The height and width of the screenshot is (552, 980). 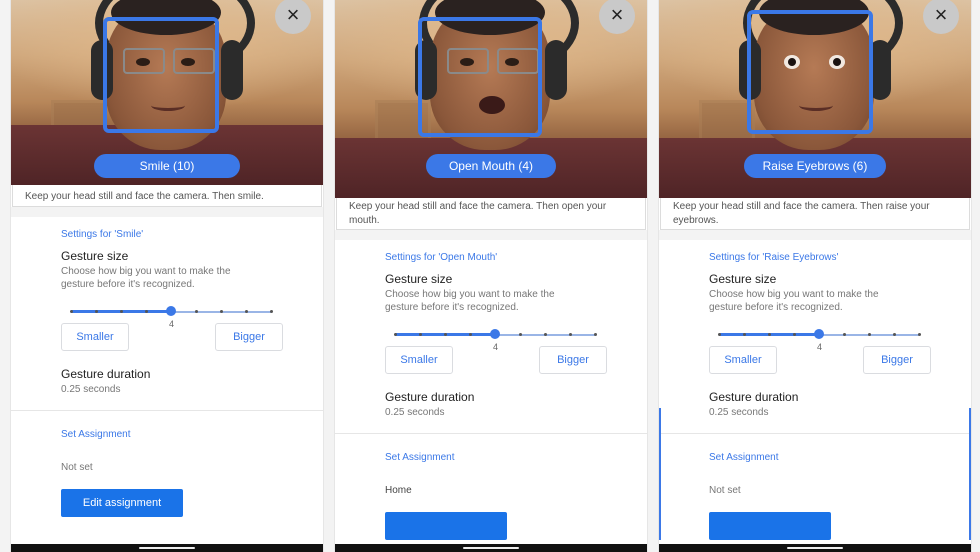 What do you see at coordinates (774, 257) in the screenshot?
I see `settings-title: Settings for 'Raise Eyebrows'` at bounding box center [774, 257].